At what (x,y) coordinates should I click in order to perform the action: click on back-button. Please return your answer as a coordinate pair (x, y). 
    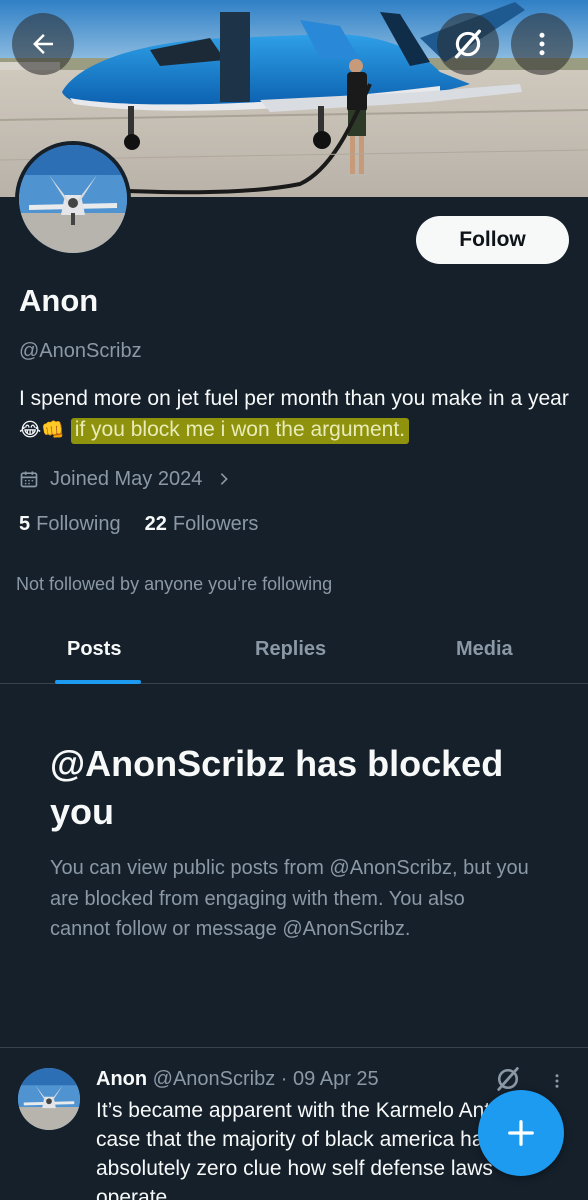
    Looking at the image, I should click on (43, 44).